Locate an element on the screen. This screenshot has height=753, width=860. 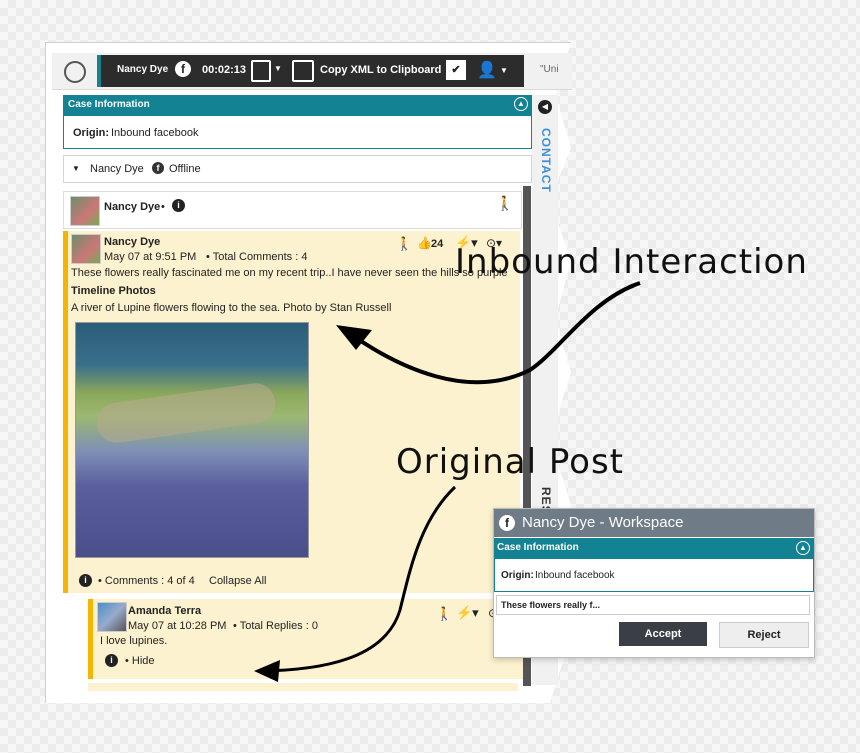
toast-case-header: Case Information ▲ is located at coordinates (654, 548).